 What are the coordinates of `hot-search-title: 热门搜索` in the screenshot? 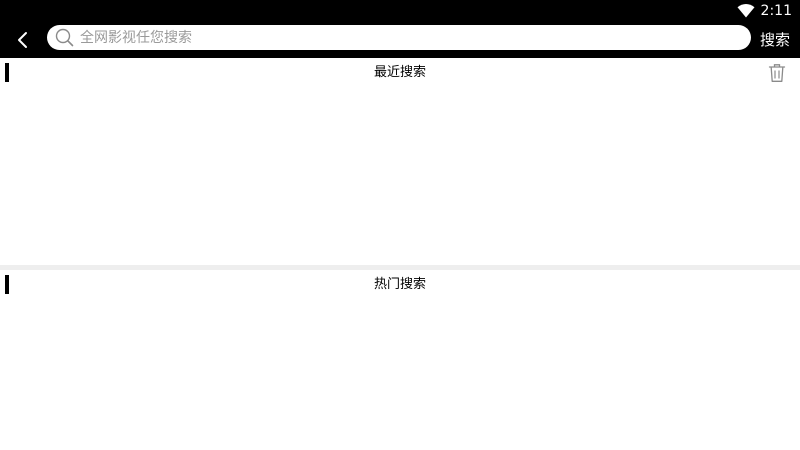 It's located at (399, 284).